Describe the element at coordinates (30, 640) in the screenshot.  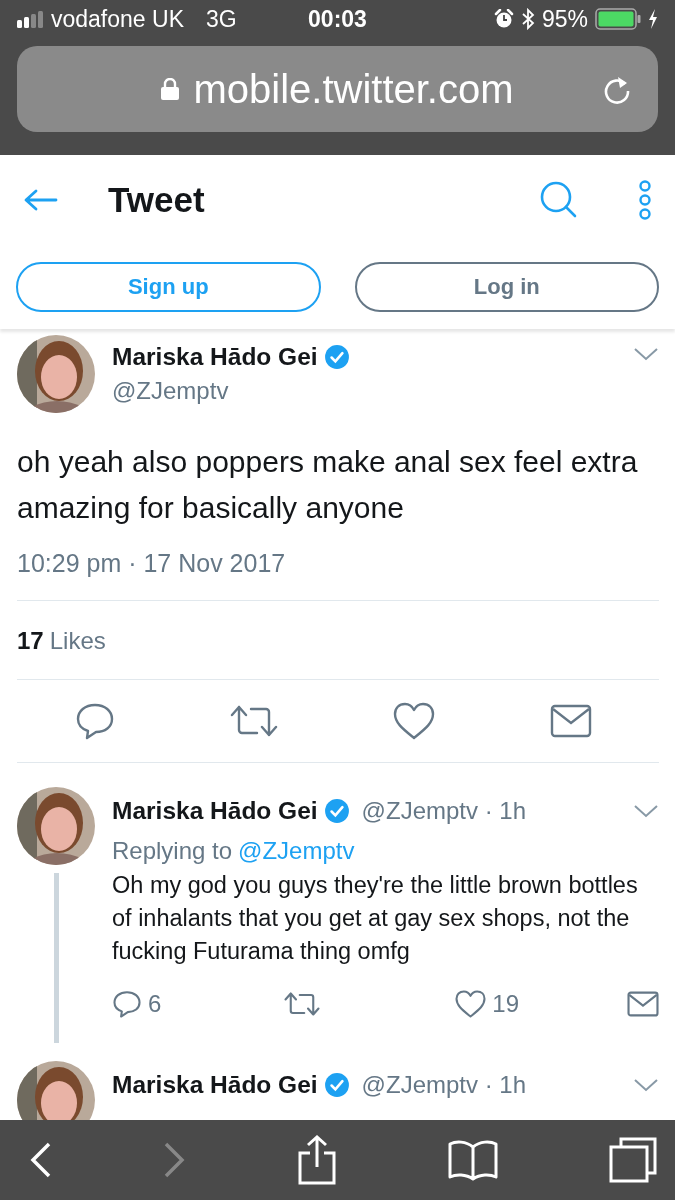
I see `like-count: 17` at that location.